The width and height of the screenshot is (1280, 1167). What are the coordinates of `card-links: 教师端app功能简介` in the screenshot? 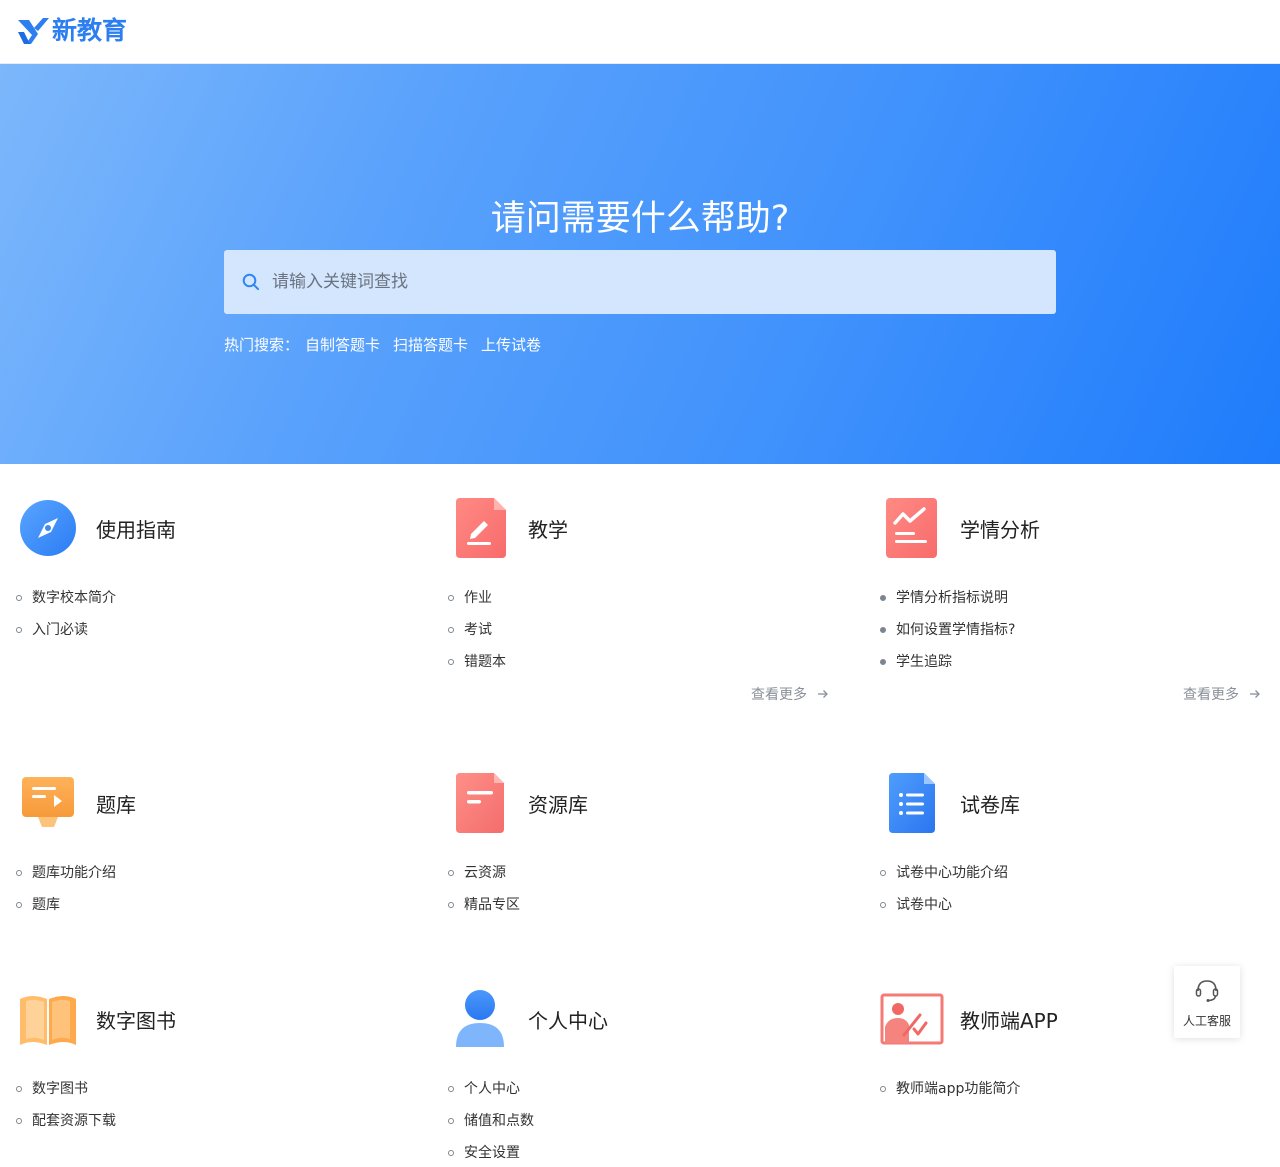 It's located at (950, 1089).